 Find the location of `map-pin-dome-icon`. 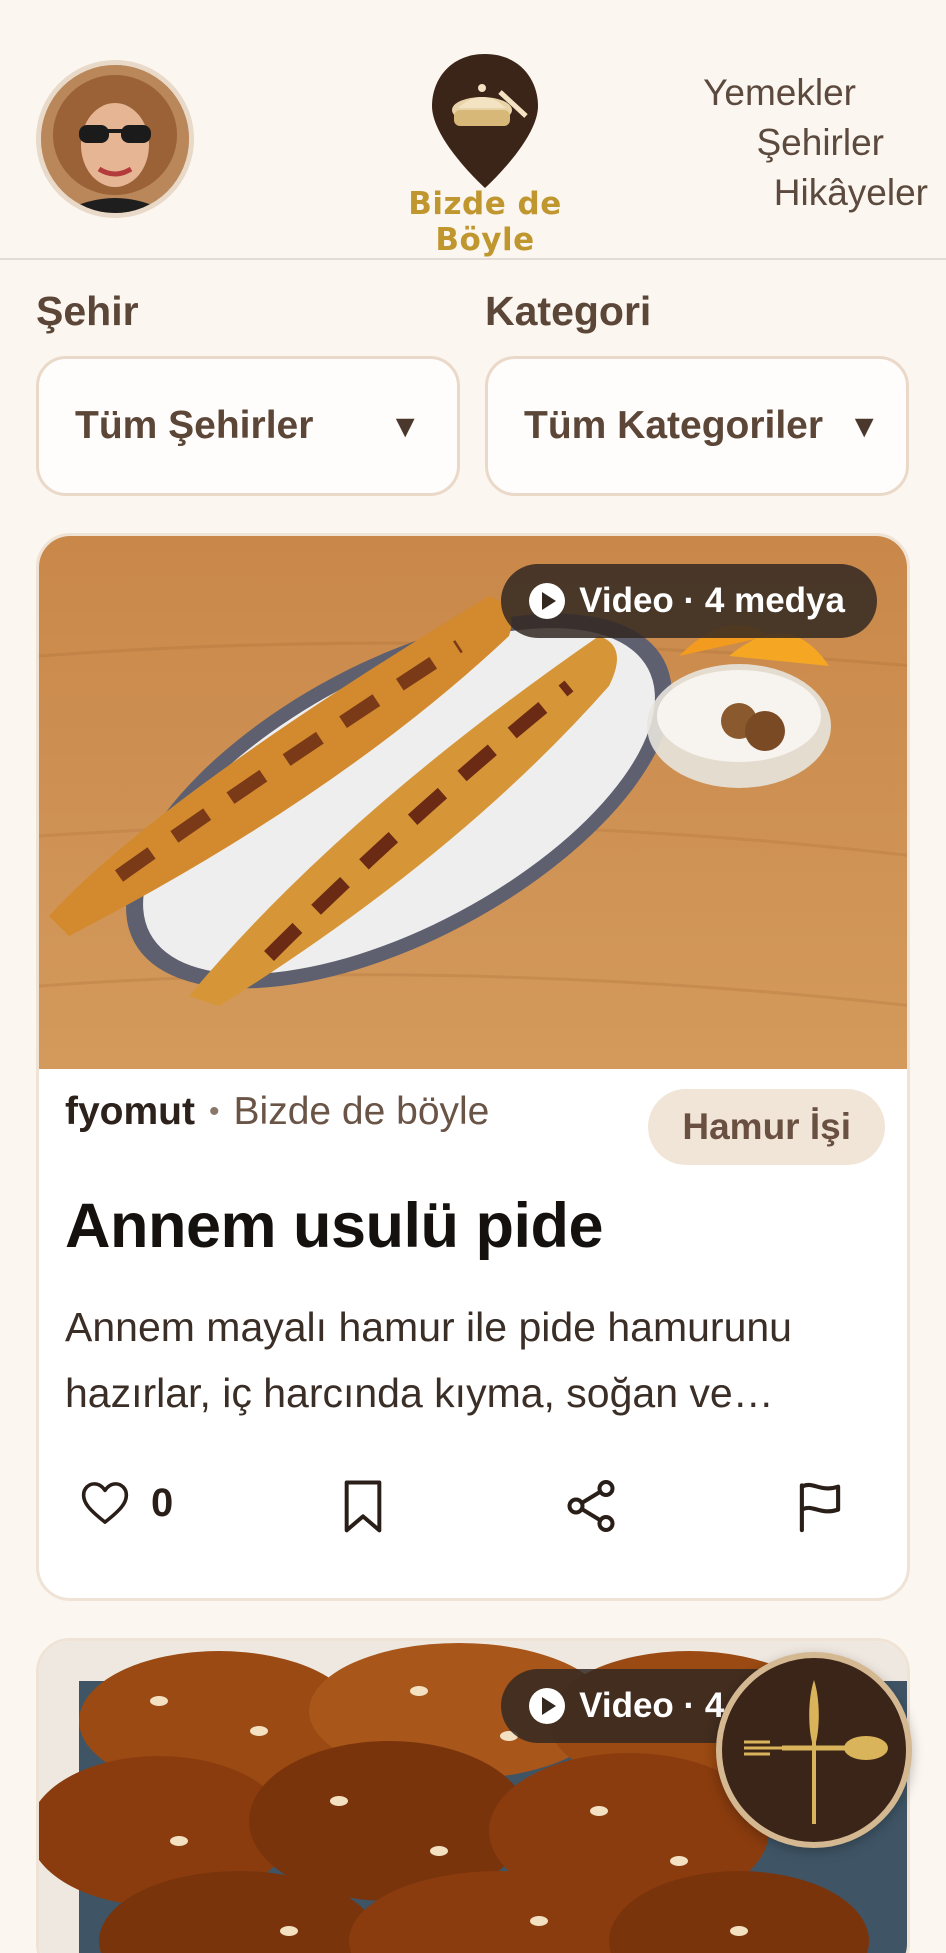

map-pin-dome-icon is located at coordinates (485, 121).